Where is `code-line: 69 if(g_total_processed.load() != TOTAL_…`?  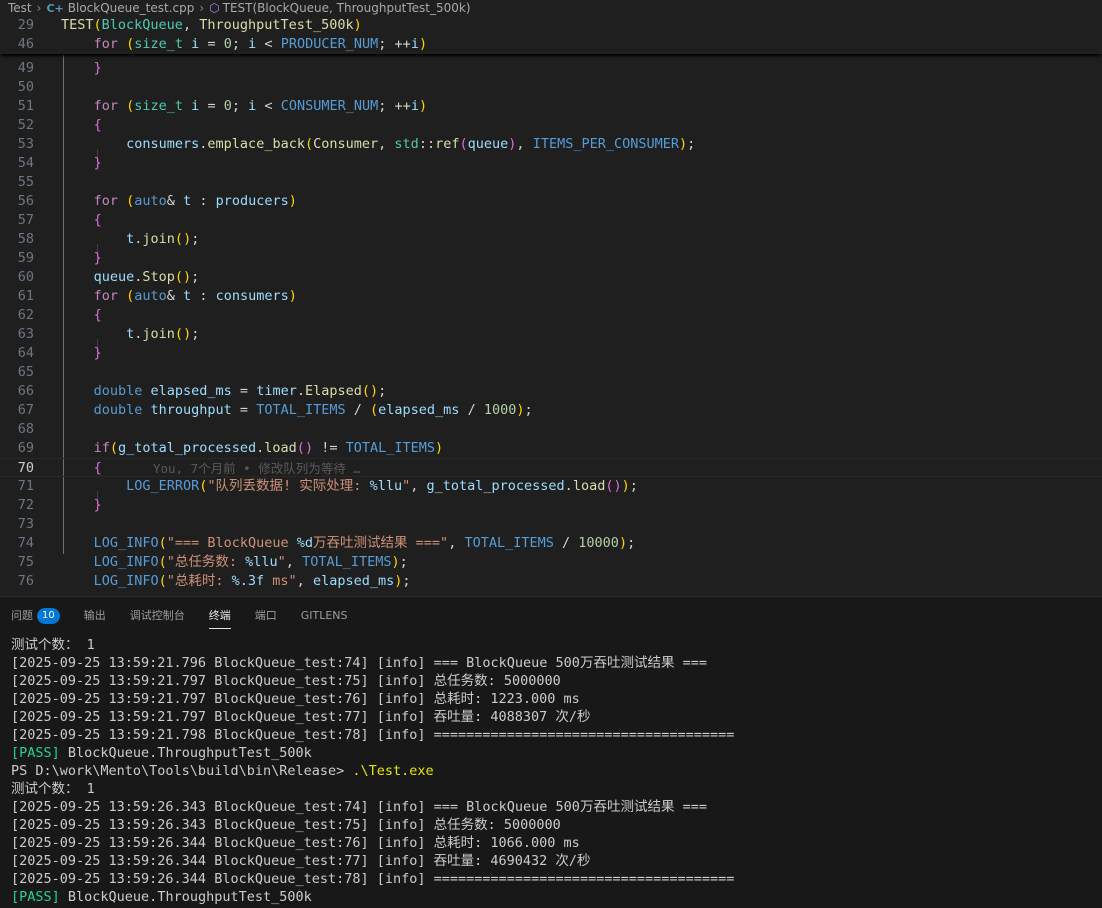 code-line: 69 if(g_total_processed.load() != TOTAL_… is located at coordinates (551, 448).